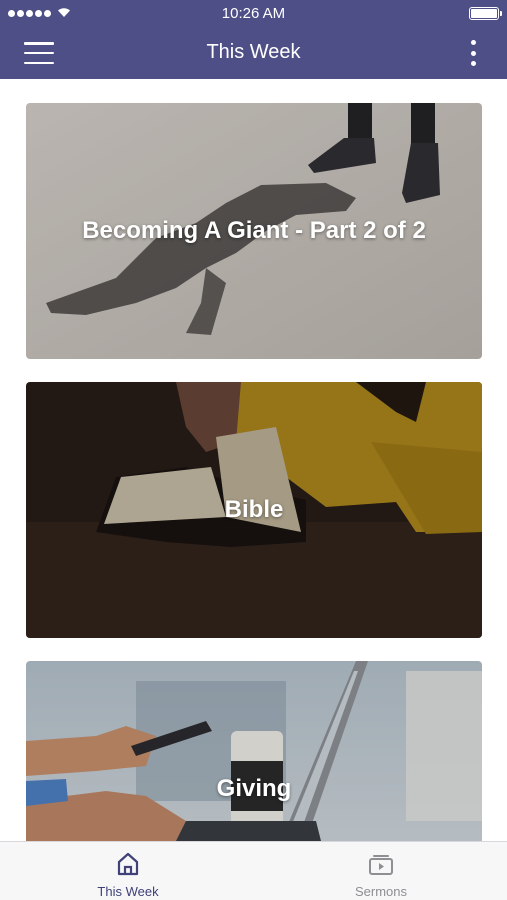 This screenshot has width=507, height=900. Describe the element at coordinates (381, 891) in the screenshot. I see `tab-label: Sermons` at that location.